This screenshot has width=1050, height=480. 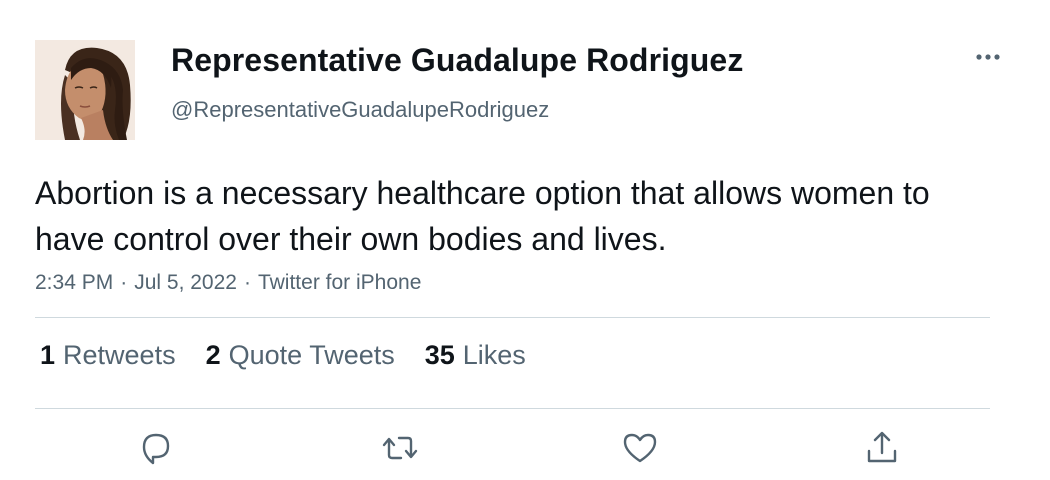 I want to click on retweet-button, so click(x=400, y=448).